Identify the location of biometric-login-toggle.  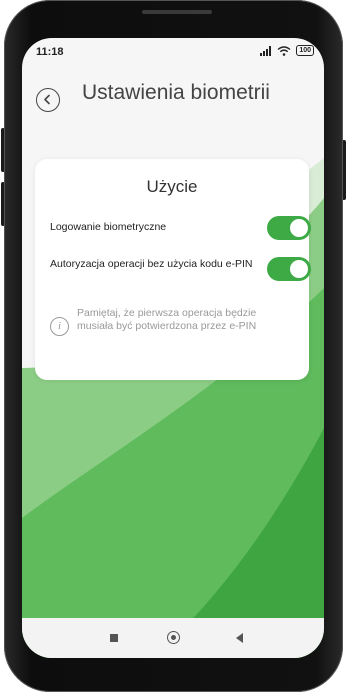
(289, 228).